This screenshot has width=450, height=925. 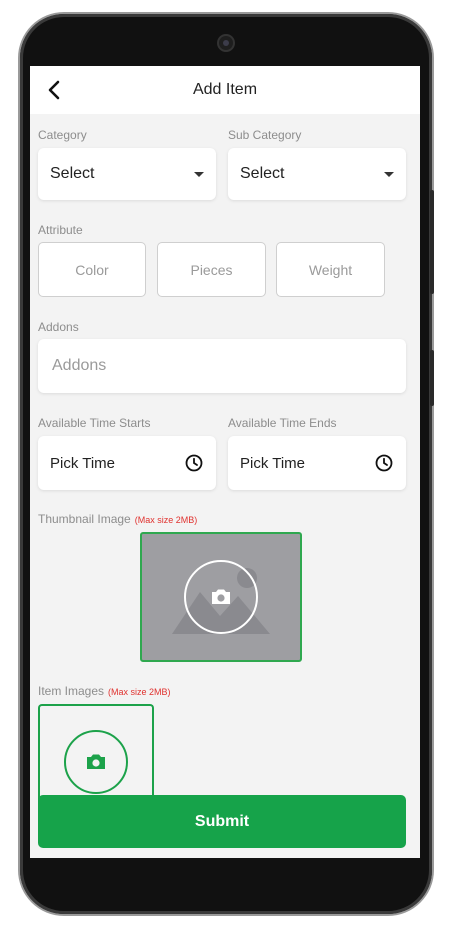 I want to click on back-arrow-icon, so click(x=54, y=90).